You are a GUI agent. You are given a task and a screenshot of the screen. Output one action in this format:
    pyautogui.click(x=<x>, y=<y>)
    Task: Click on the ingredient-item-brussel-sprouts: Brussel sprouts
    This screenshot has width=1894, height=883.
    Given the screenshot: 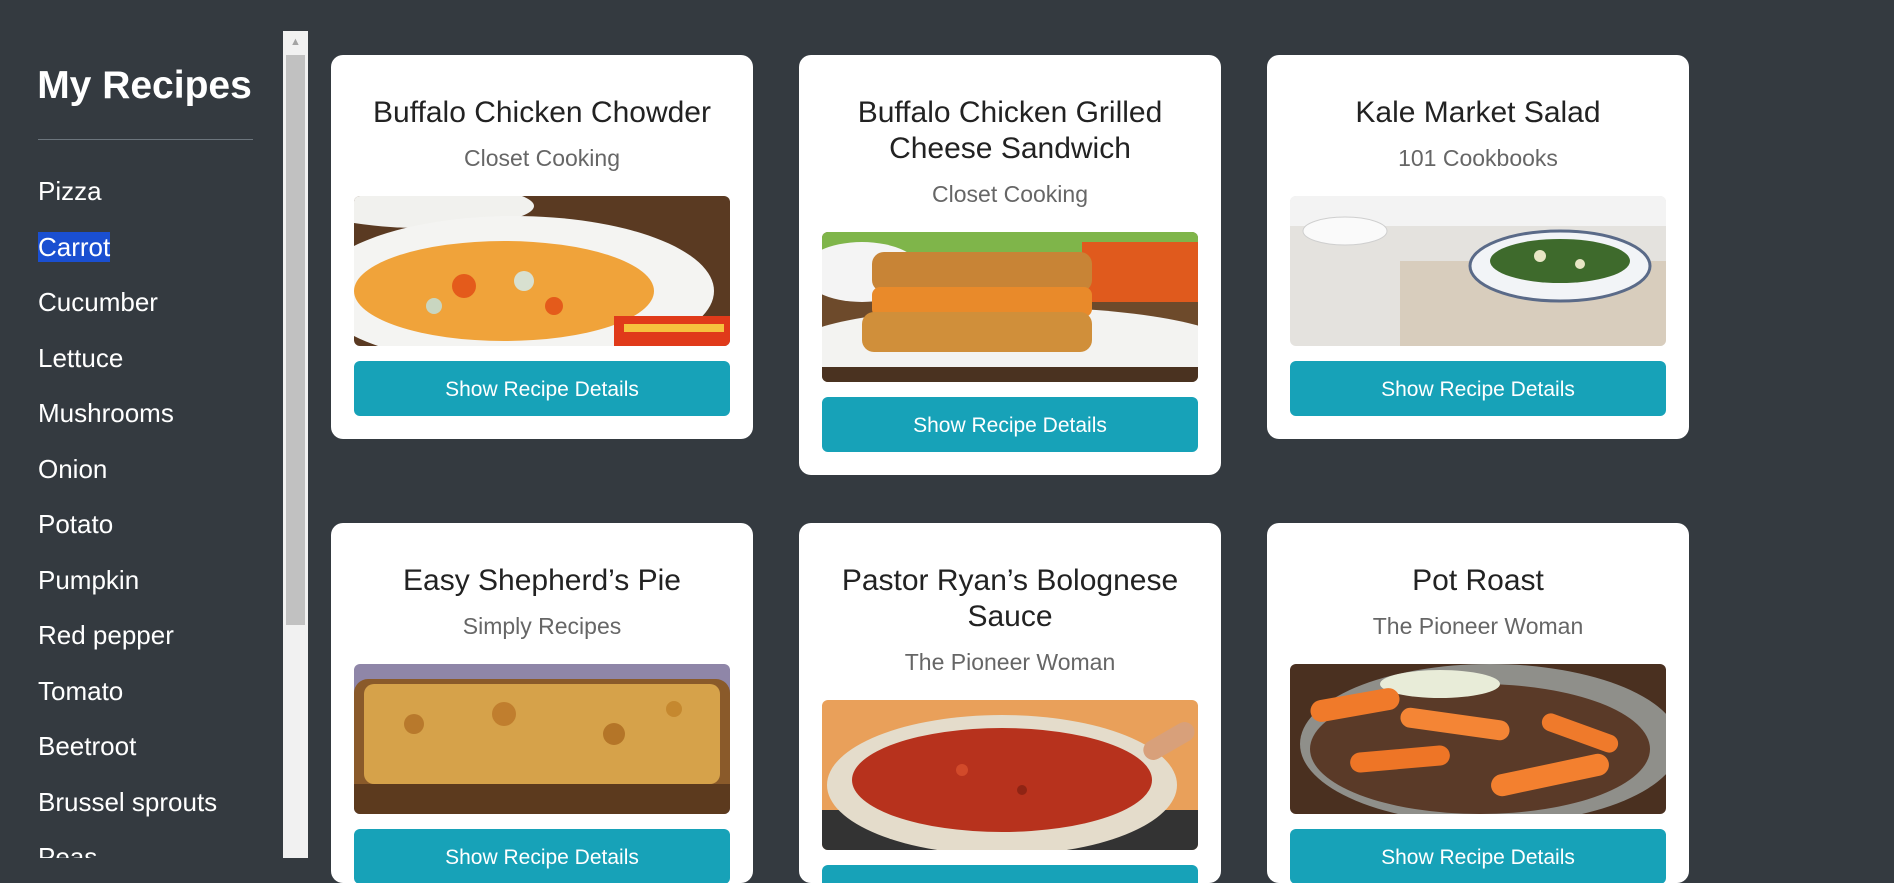 What is the action you would take?
    pyautogui.click(x=127, y=812)
    